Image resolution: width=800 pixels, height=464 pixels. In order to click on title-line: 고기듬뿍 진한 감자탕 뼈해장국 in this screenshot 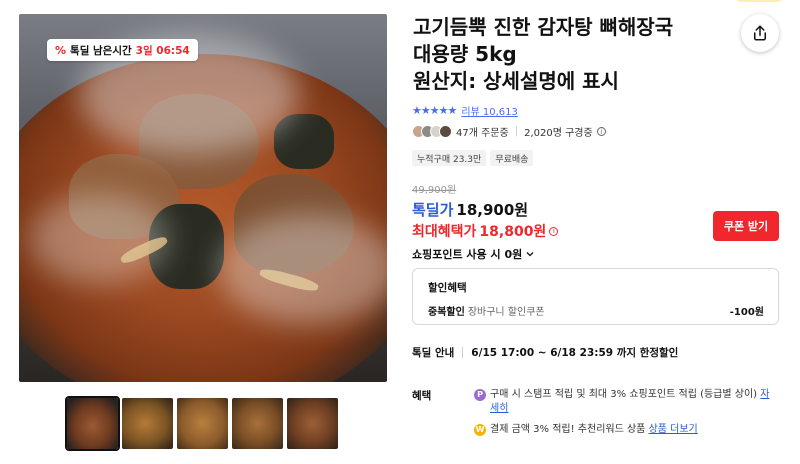, I will do `click(543, 27)`.